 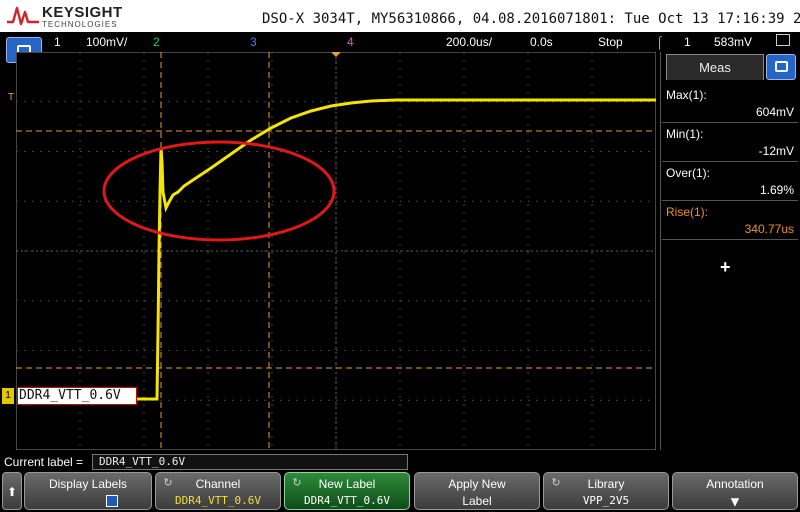 I want to click on channel1-scale: 100mV/, so click(x=106, y=42).